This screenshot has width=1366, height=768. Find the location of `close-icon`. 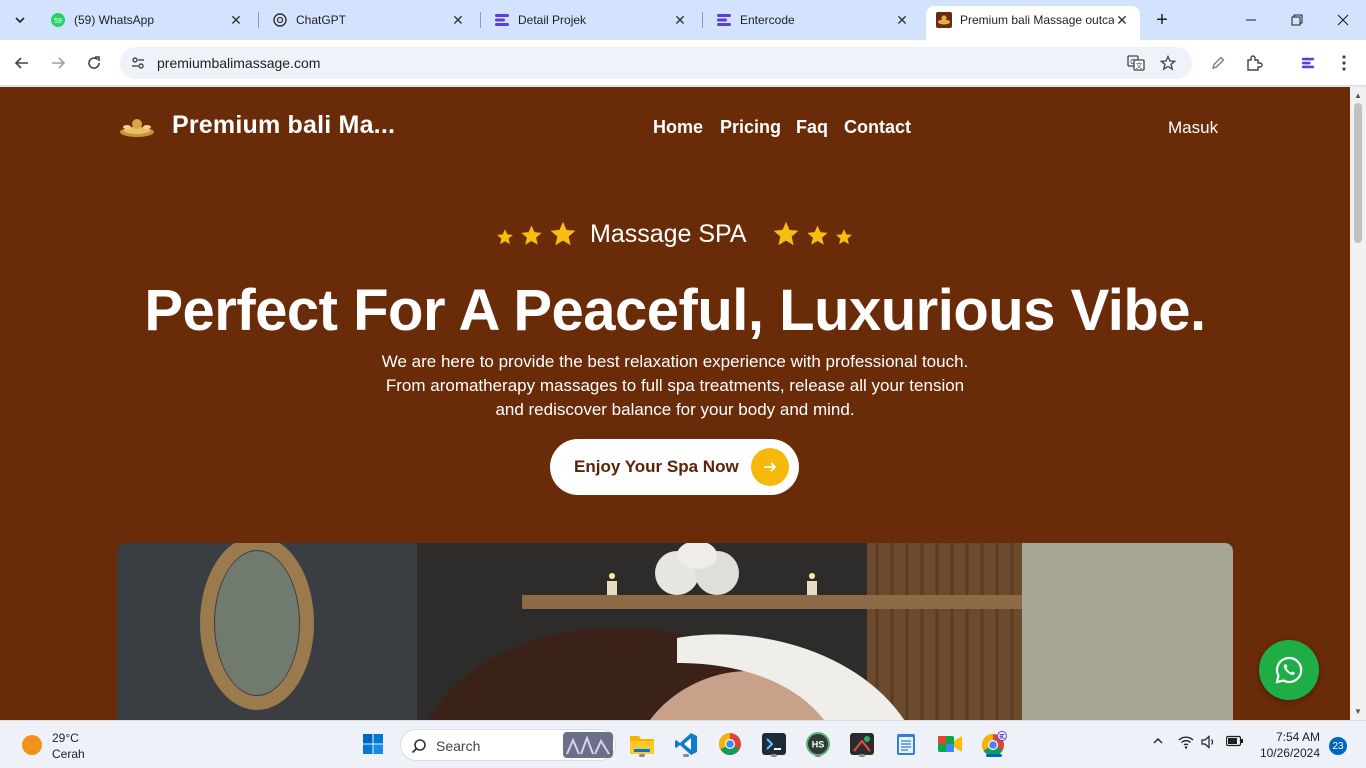

close-icon is located at coordinates (1343, 20).